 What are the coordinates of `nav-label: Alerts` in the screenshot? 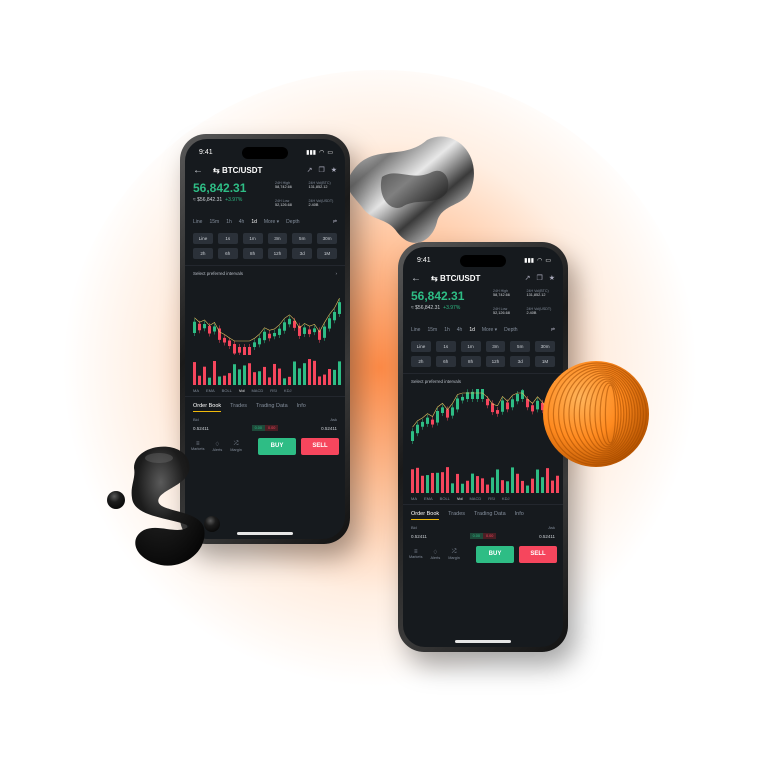 It's located at (435, 558).